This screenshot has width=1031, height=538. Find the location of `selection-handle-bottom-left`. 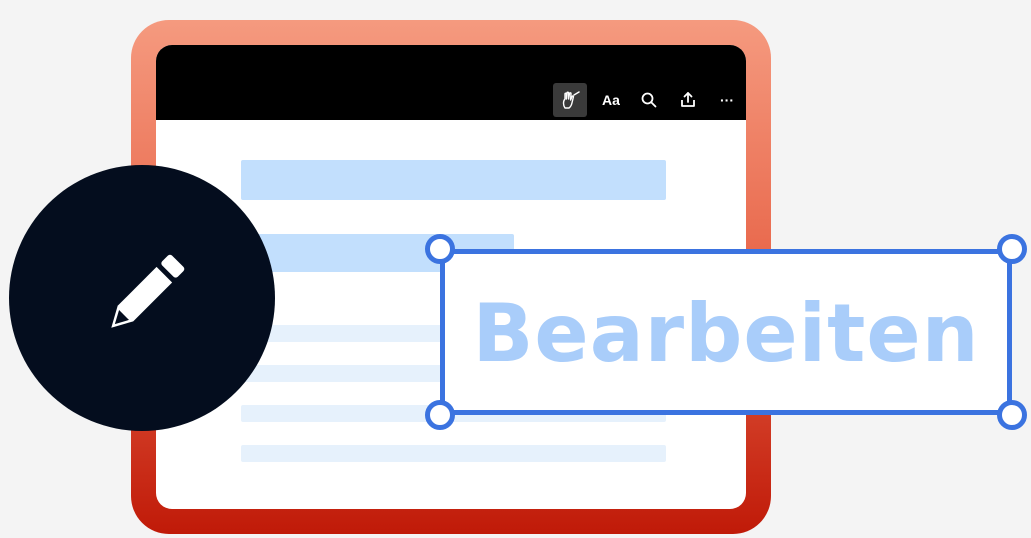

selection-handle-bottom-left is located at coordinates (440, 415).